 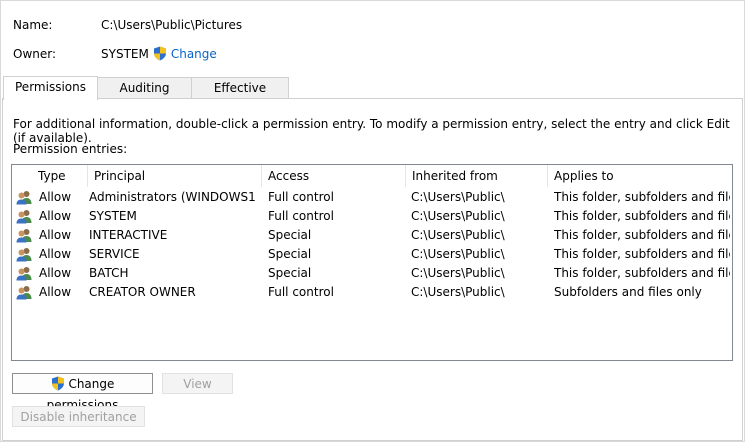 I want to click on column-header-applies-to: Applies to, so click(x=639, y=176).